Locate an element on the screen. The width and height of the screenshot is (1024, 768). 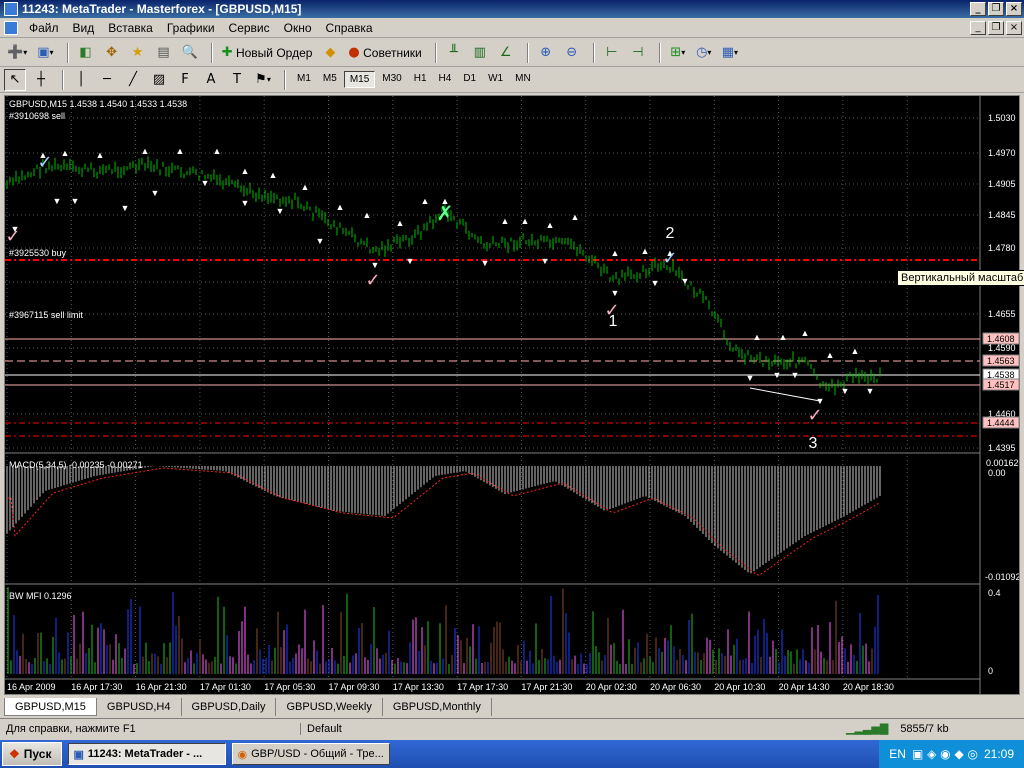
market-watch-button: ◧ is located at coordinates (86, 53).